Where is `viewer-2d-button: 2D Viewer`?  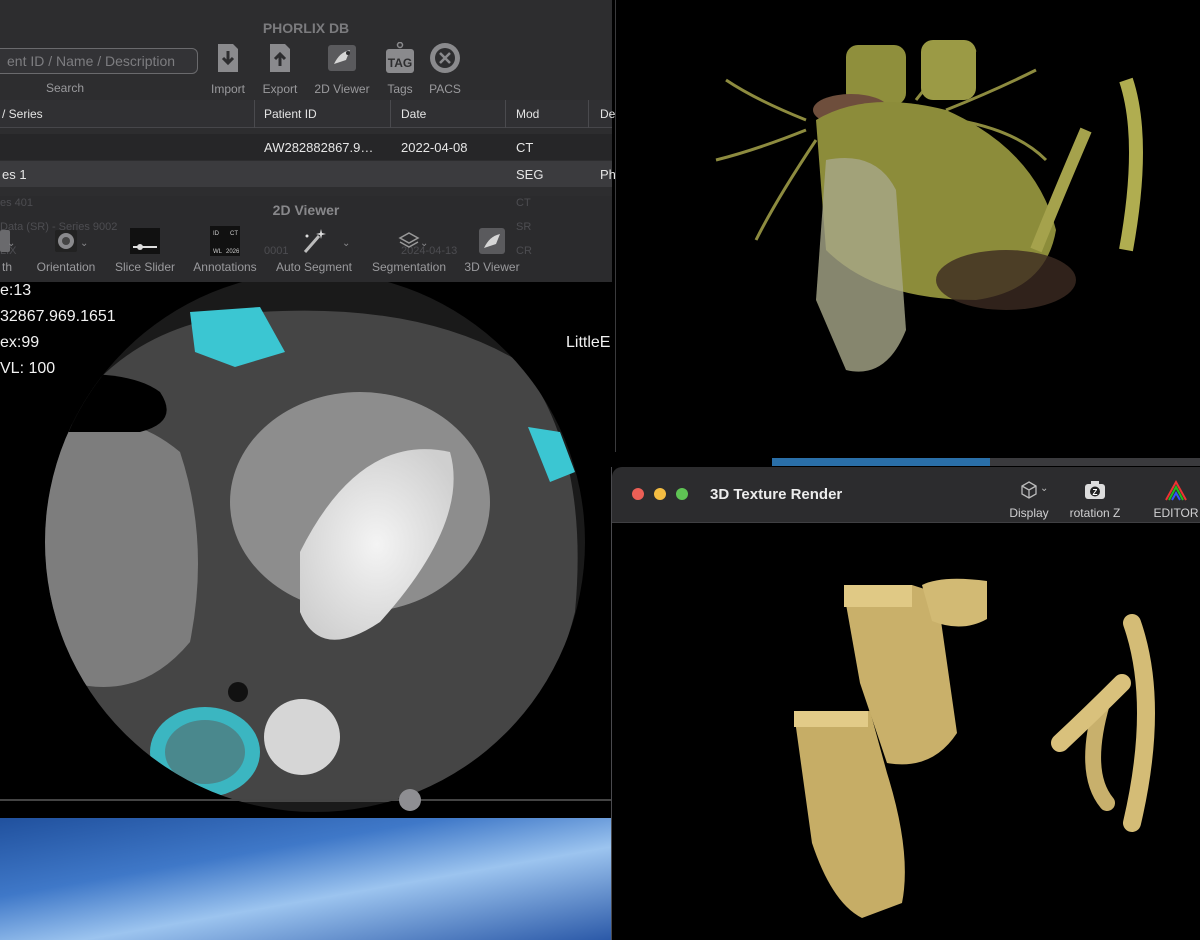
viewer-2d-button: 2D Viewer is located at coordinates (342, 70).